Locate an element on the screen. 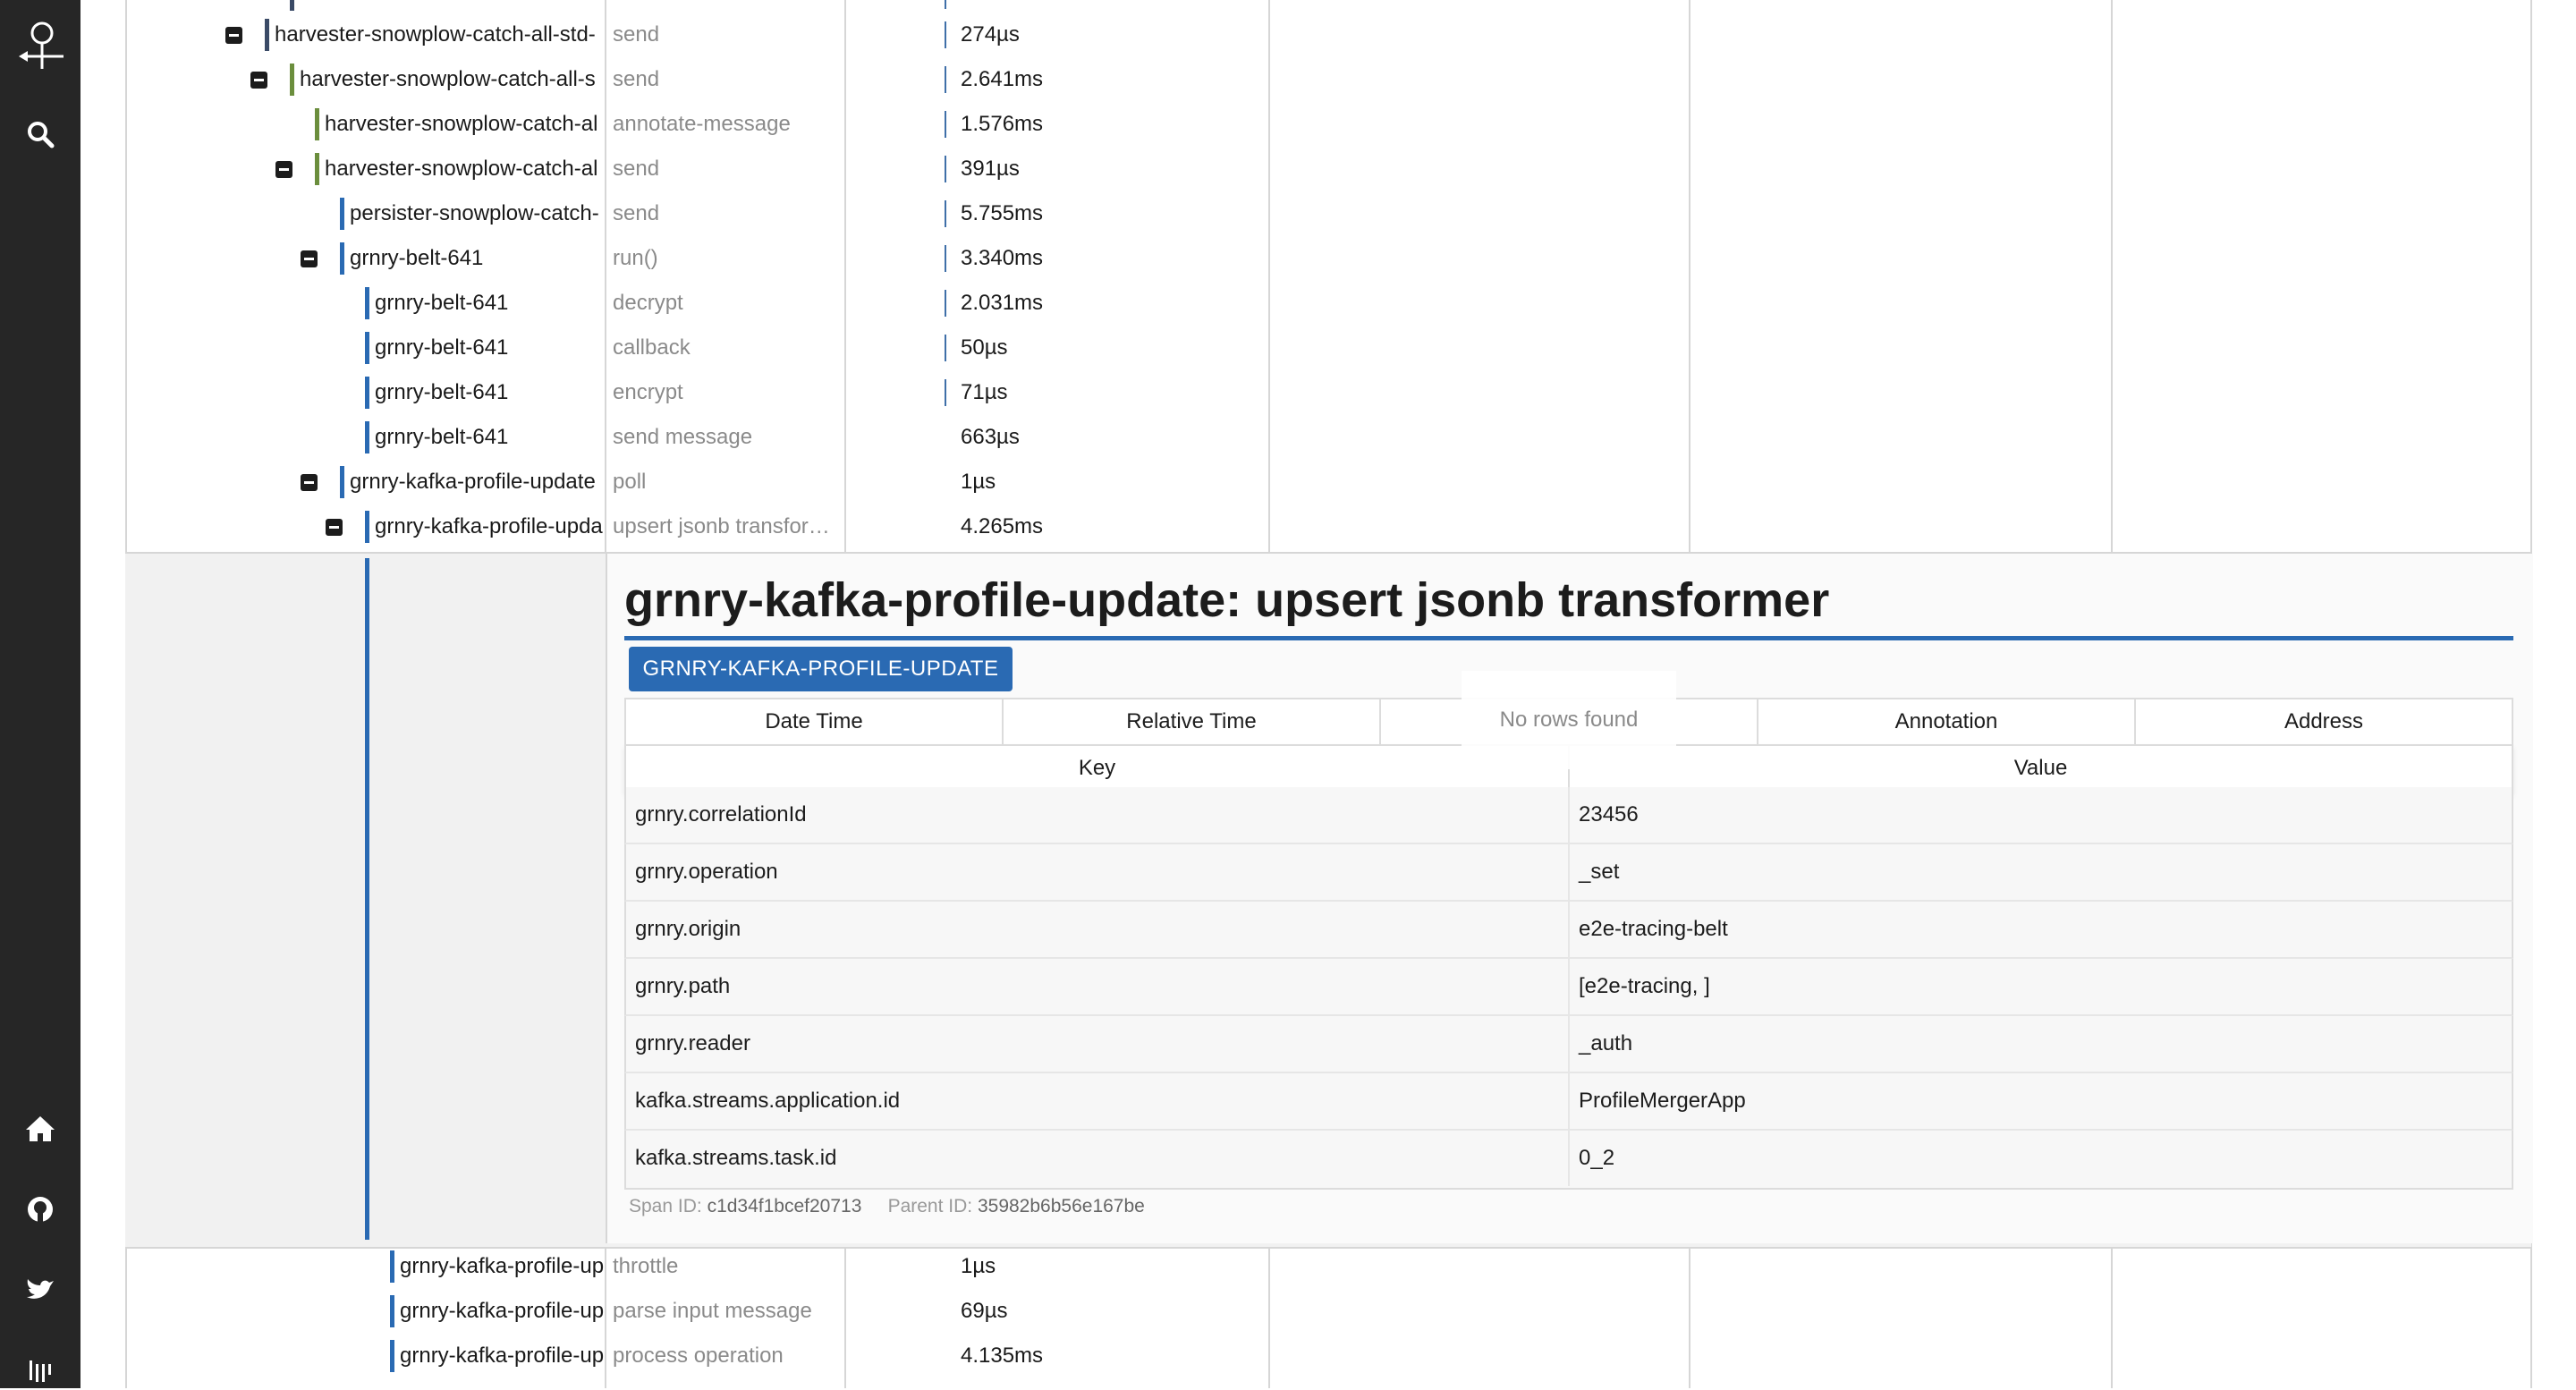 This screenshot has height=1390, width=2576. span-duration: 69µs is located at coordinates (984, 1311).